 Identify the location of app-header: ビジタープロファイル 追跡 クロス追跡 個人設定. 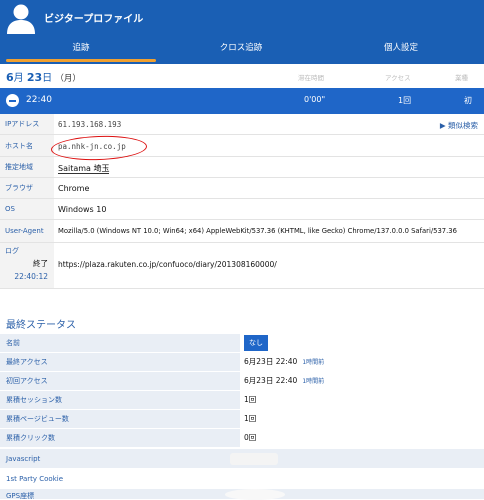
(242, 32).